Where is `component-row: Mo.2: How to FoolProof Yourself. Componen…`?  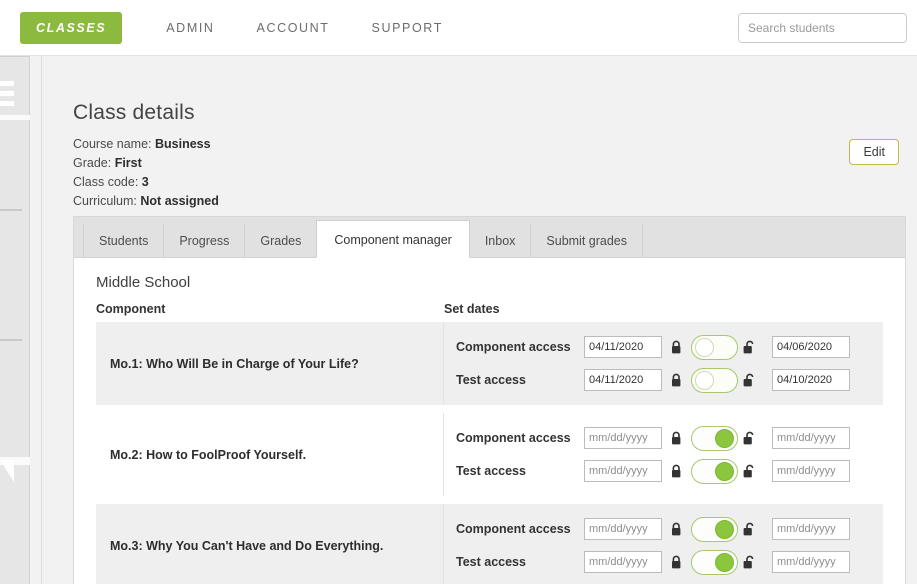
component-row: Mo.2: How to FoolProof Yourself. Componen… is located at coordinates (489, 454).